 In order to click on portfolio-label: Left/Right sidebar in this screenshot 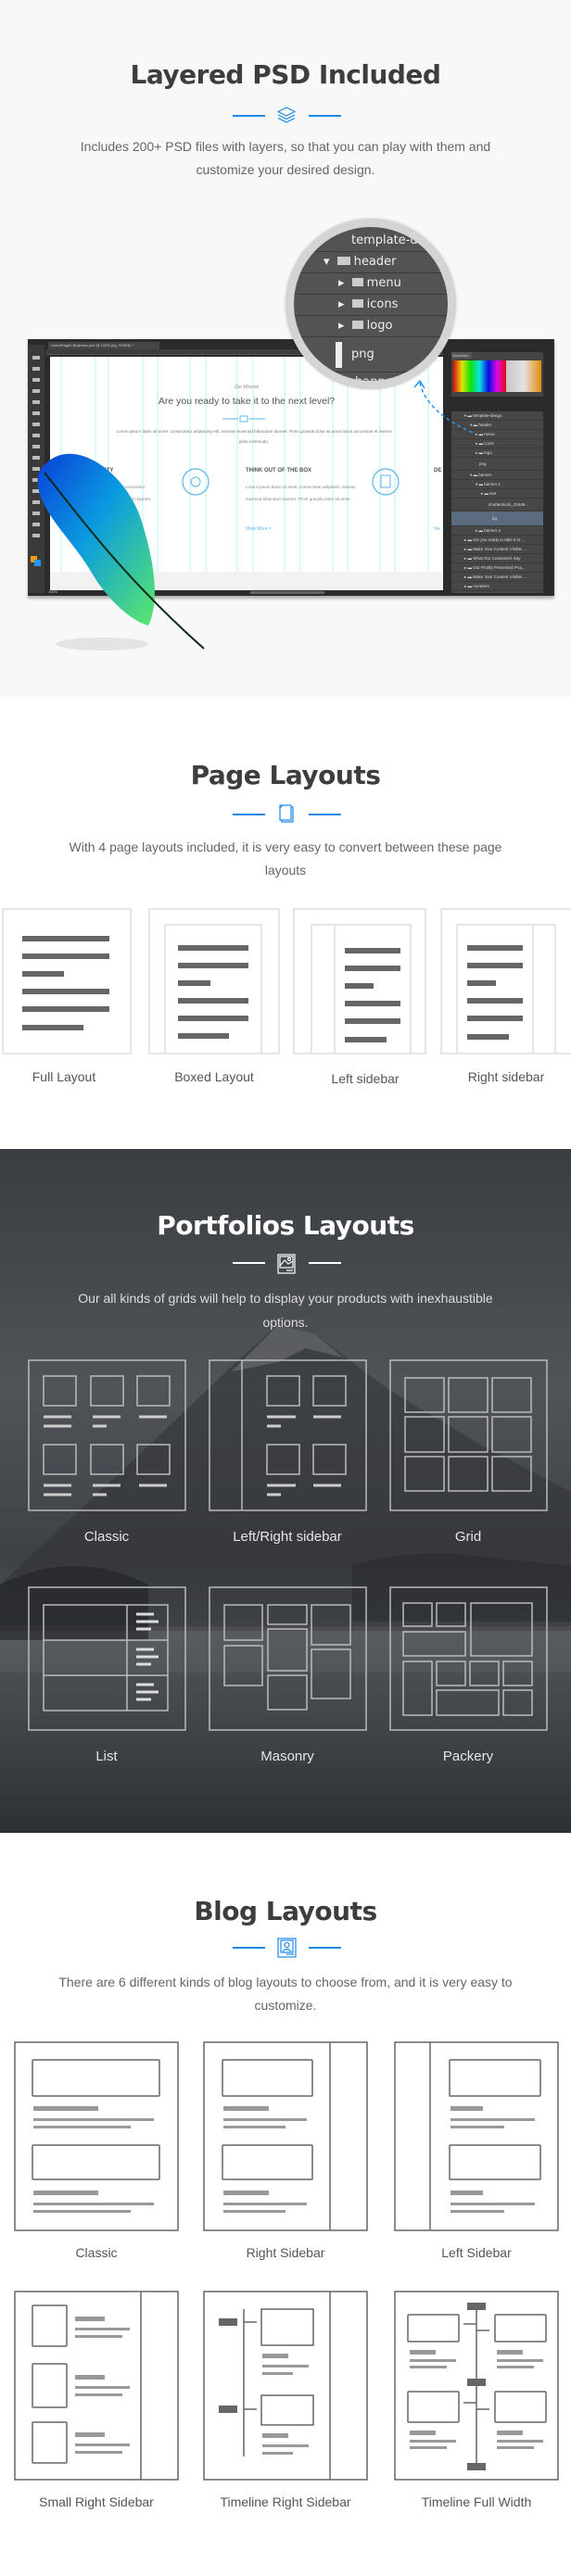, I will do `click(288, 1537)`.